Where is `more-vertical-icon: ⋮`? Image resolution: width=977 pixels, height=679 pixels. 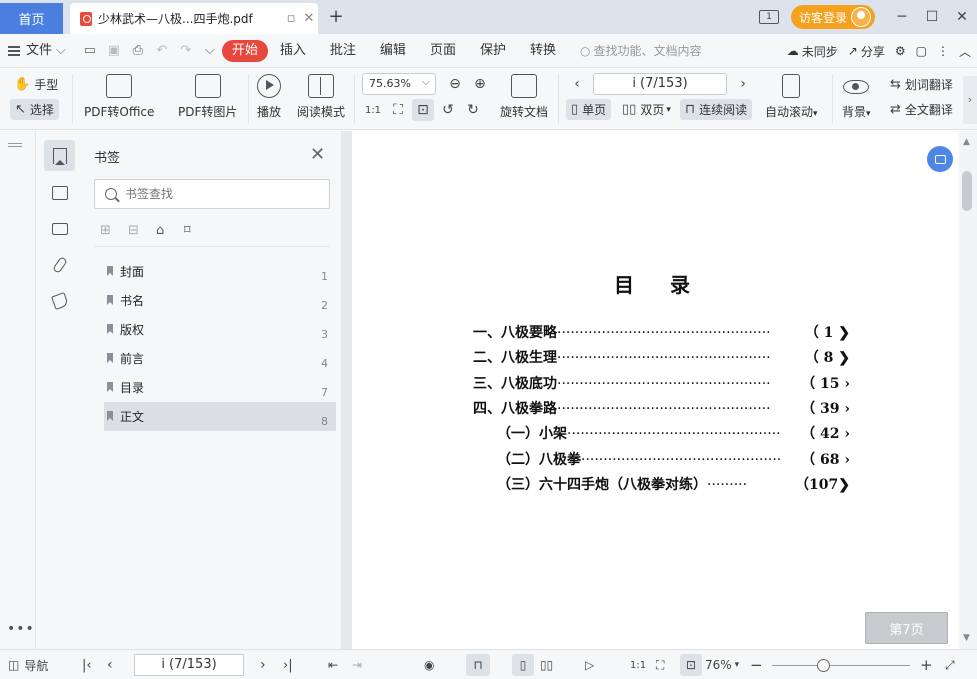 more-vertical-icon: ⋮ is located at coordinates (943, 51).